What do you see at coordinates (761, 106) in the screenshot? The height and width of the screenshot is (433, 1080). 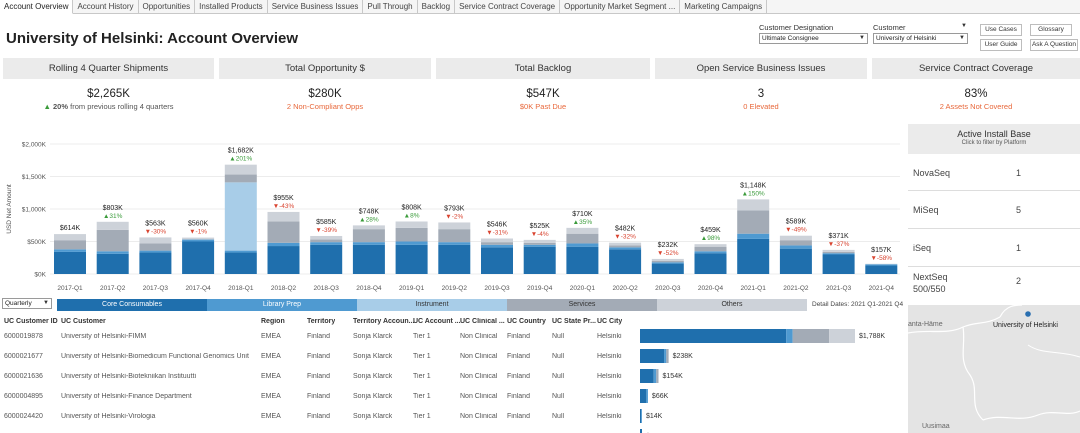 I see `kpi-service-issues-sub: 0 Elevated` at bounding box center [761, 106].